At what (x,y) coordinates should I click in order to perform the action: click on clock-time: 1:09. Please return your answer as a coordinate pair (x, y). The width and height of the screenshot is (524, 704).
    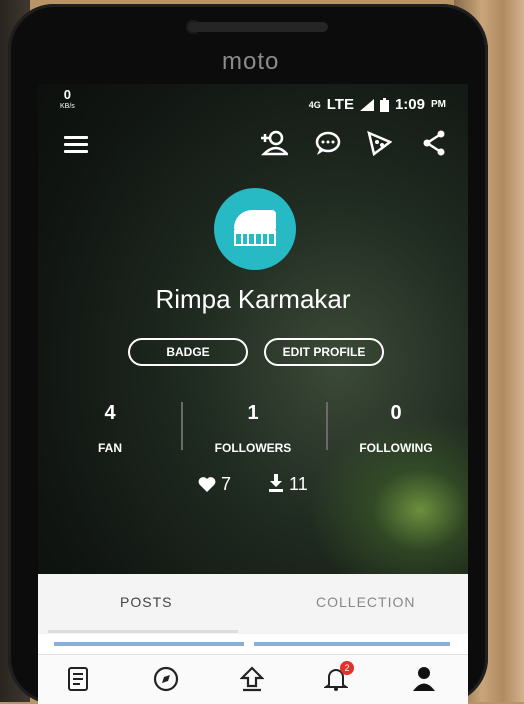
    Looking at the image, I should click on (409, 104).